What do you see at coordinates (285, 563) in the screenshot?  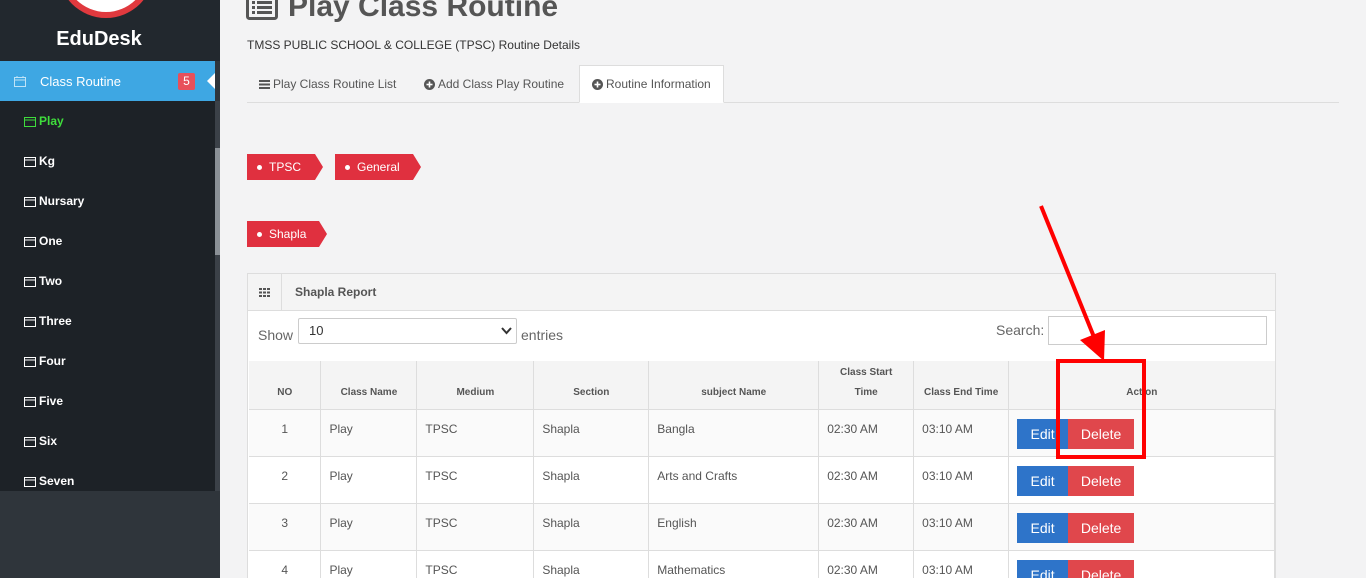 I see `cell-no: 4` at bounding box center [285, 563].